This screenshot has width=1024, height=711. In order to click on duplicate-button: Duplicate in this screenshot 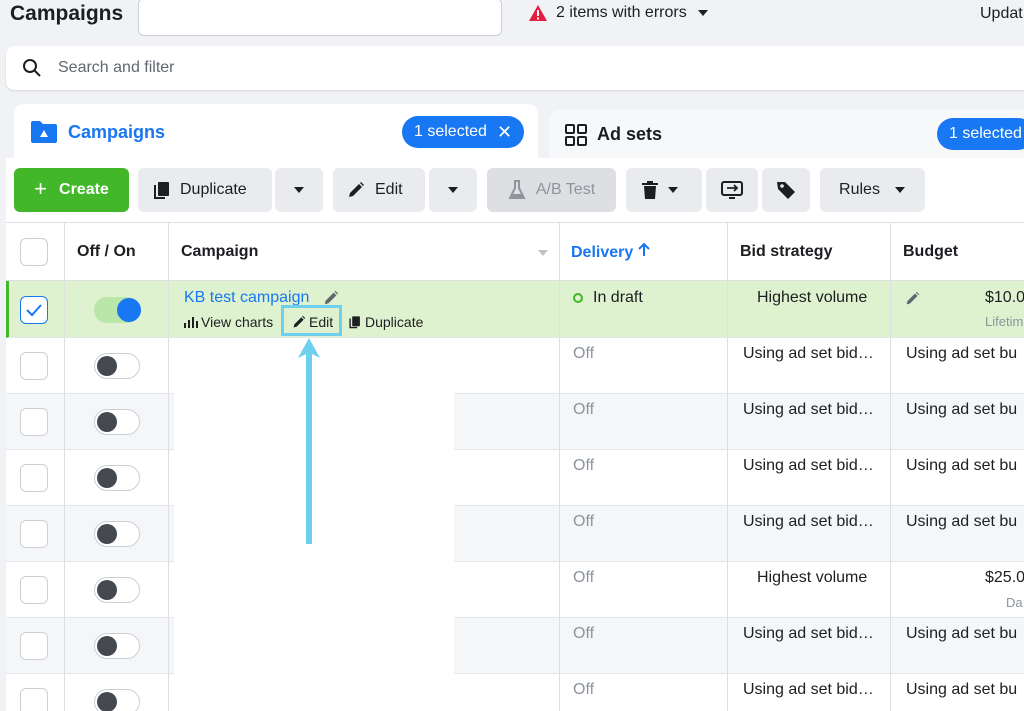, I will do `click(205, 190)`.